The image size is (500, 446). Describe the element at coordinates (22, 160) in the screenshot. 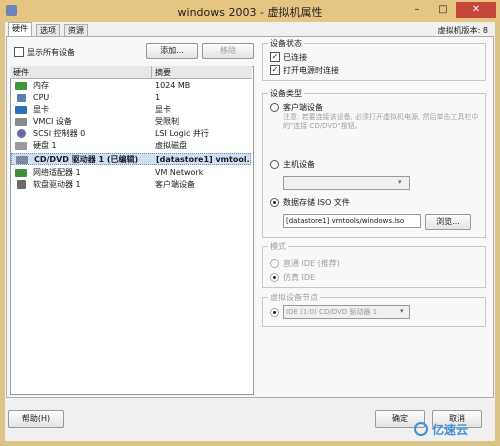

I see `cdrom-icon` at that location.